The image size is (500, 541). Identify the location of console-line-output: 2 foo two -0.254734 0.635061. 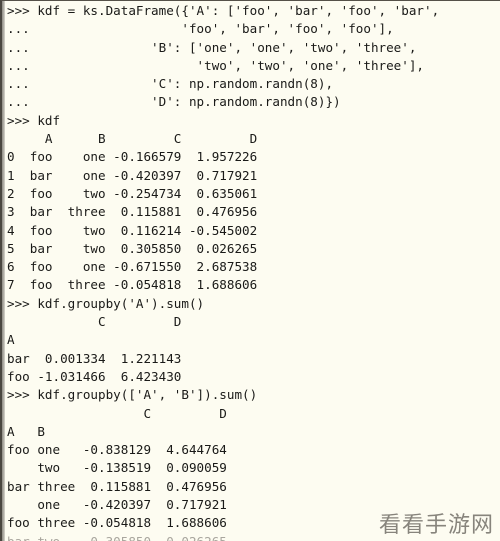
(132, 193).